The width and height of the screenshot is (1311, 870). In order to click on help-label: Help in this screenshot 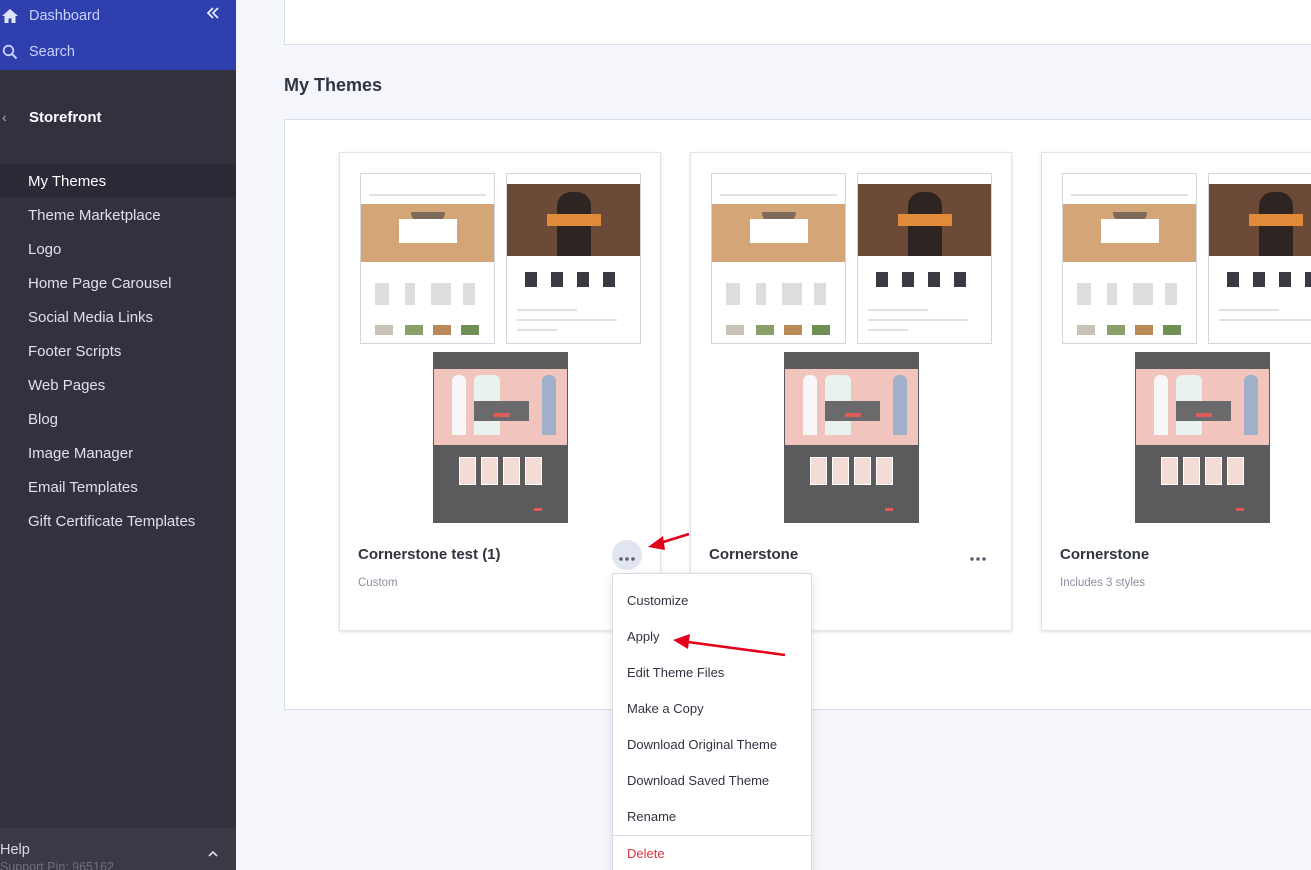, I will do `click(15, 850)`.